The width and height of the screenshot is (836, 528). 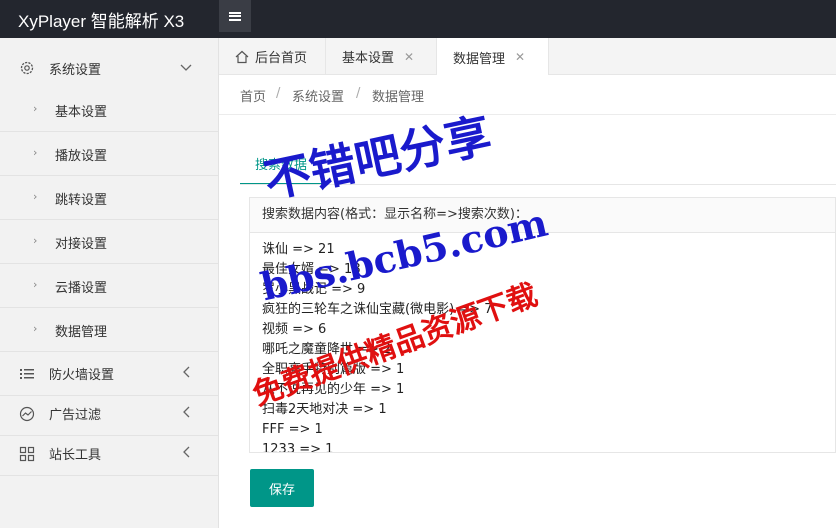 I want to click on textarea-line: 哪吒之魔童降世 => 2, so click(x=327, y=349).